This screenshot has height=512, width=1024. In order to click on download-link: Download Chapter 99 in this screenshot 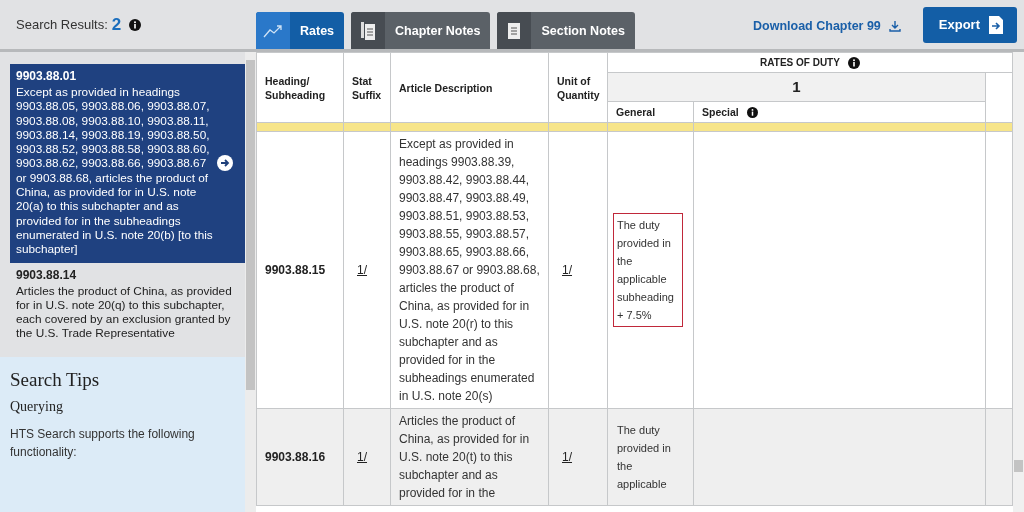, I will do `click(827, 25)`.